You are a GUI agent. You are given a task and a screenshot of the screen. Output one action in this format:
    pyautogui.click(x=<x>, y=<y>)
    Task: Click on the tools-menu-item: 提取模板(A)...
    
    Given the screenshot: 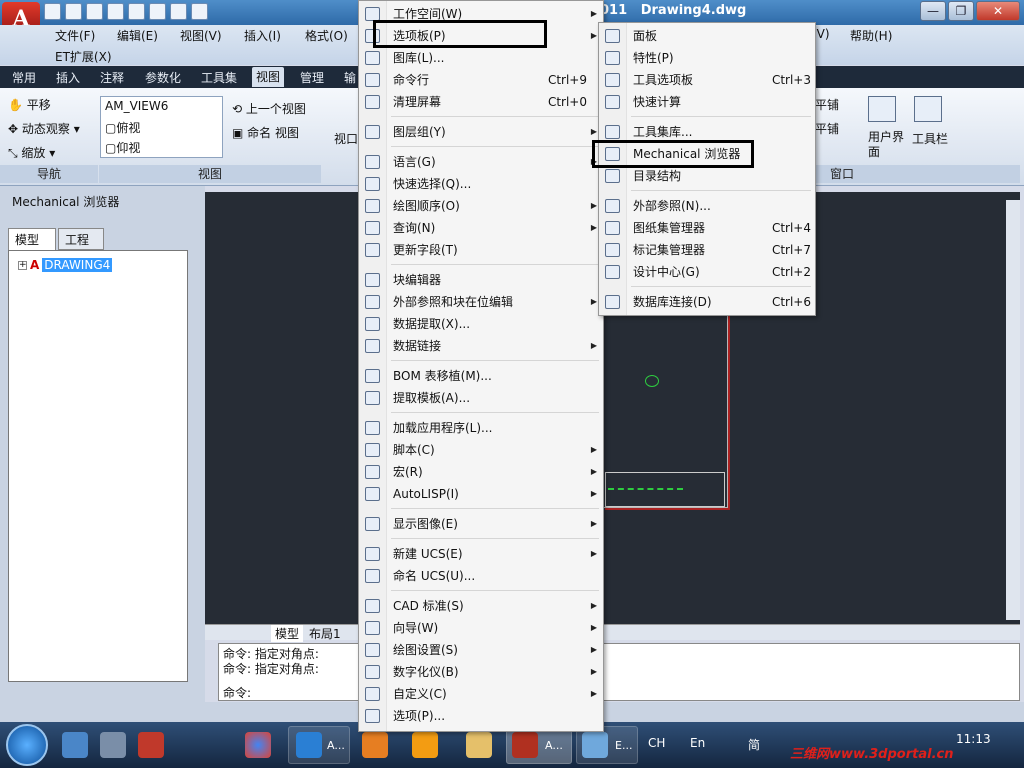 What is the action you would take?
    pyautogui.click(x=482, y=398)
    